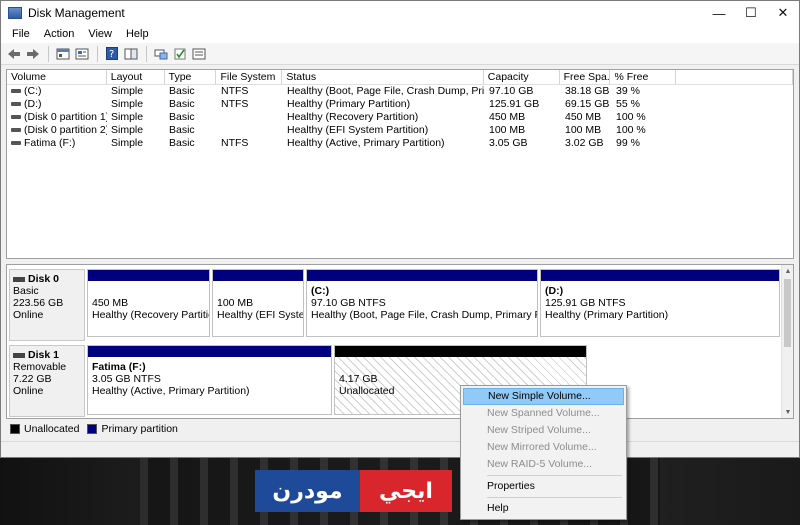 The height and width of the screenshot is (525, 800). What do you see at coordinates (199, 54) in the screenshot?
I see `settings-icon` at bounding box center [199, 54].